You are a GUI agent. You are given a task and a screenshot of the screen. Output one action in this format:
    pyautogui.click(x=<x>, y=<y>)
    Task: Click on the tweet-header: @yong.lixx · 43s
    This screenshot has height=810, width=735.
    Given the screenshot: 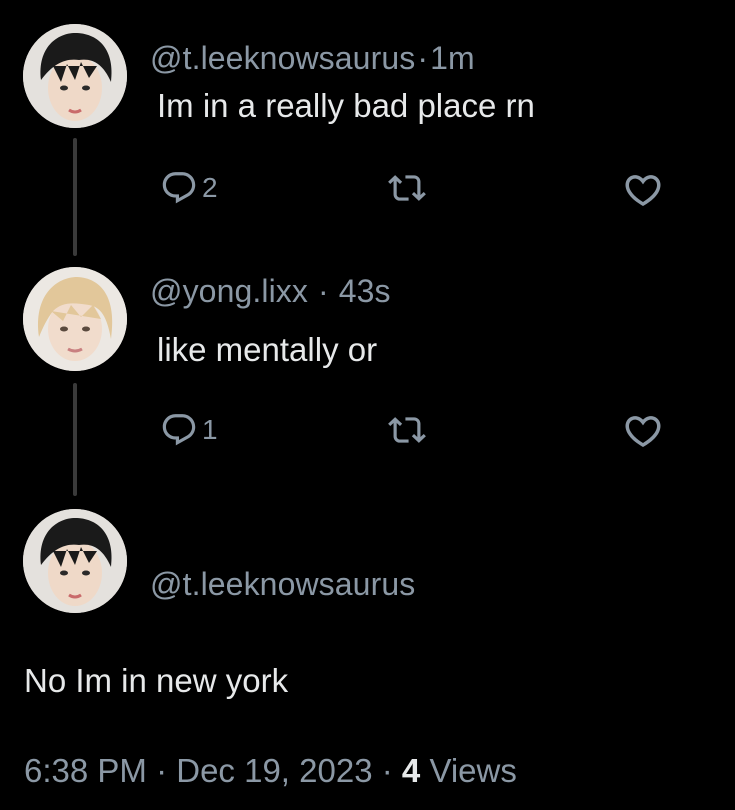 What is the action you would take?
    pyautogui.click(x=270, y=291)
    